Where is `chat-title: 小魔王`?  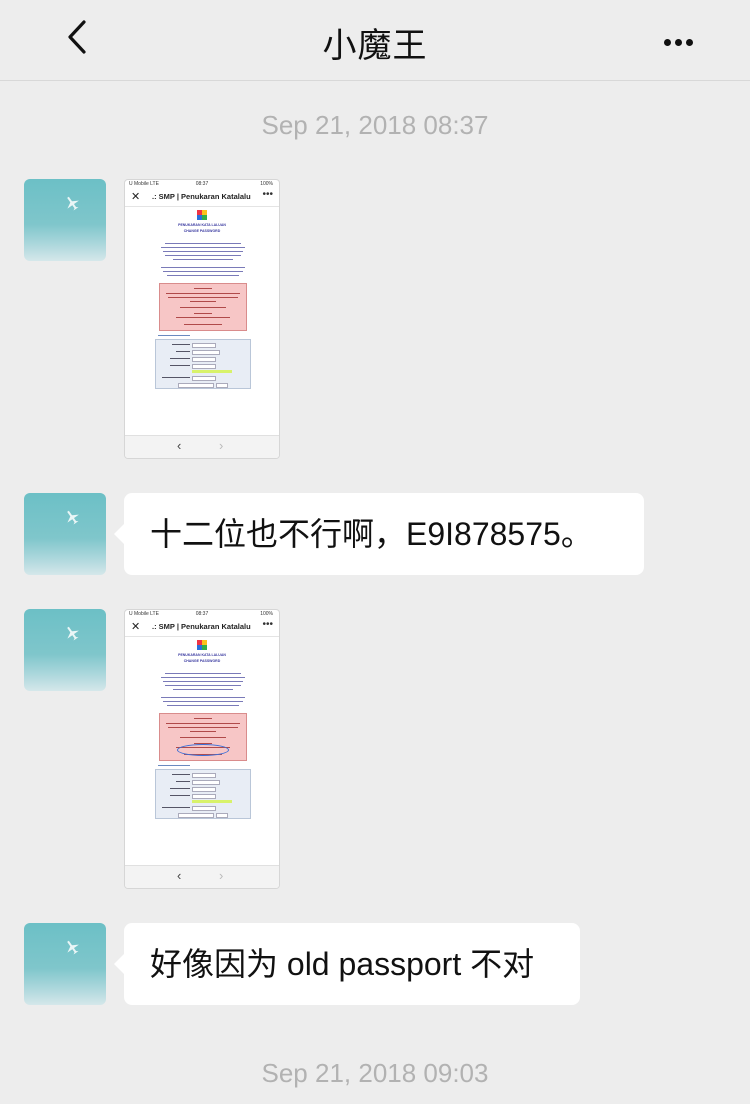 chat-title: 小魔王 is located at coordinates (375, 46).